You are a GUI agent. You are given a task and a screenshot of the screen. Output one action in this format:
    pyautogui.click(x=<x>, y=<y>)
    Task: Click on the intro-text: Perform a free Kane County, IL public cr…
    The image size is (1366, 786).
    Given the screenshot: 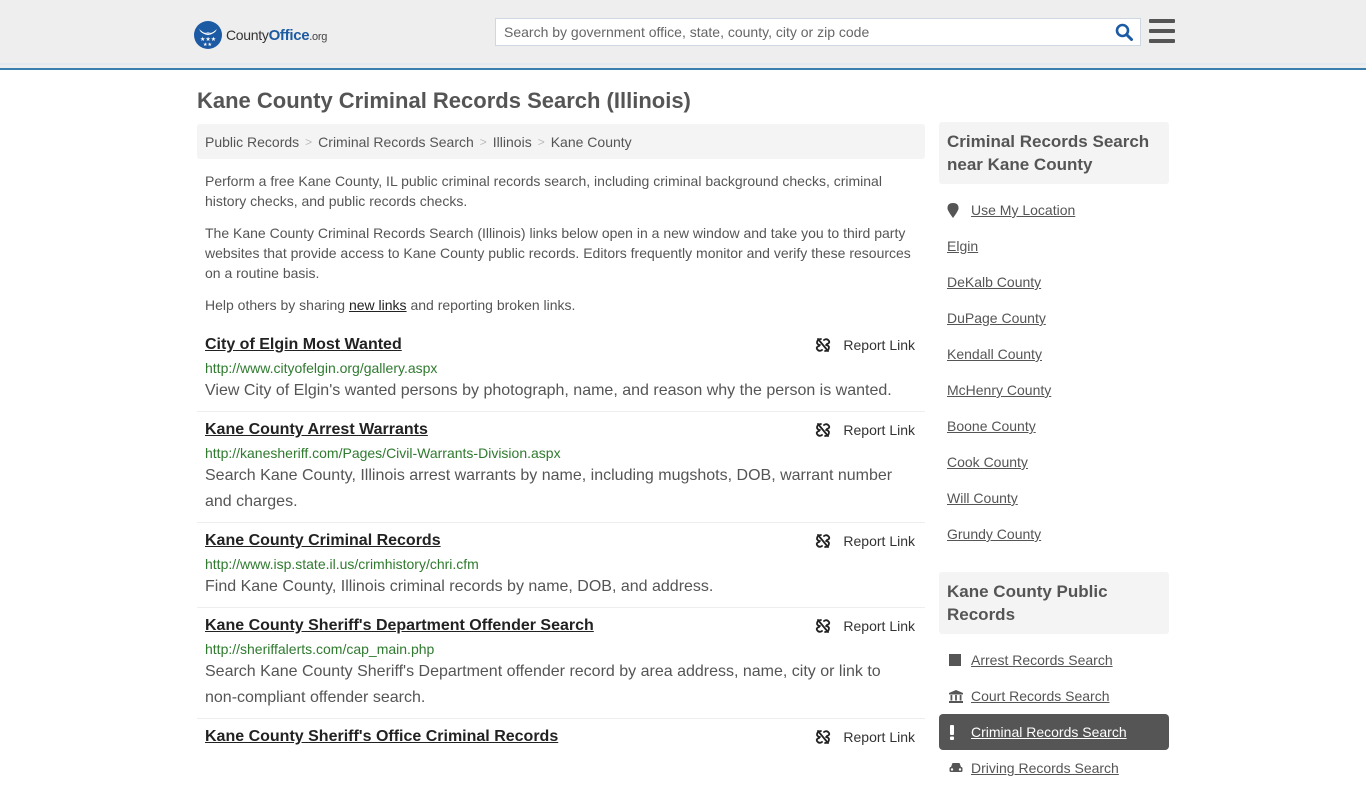 What is the action you would take?
    pyautogui.click(x=561, y=243)
    